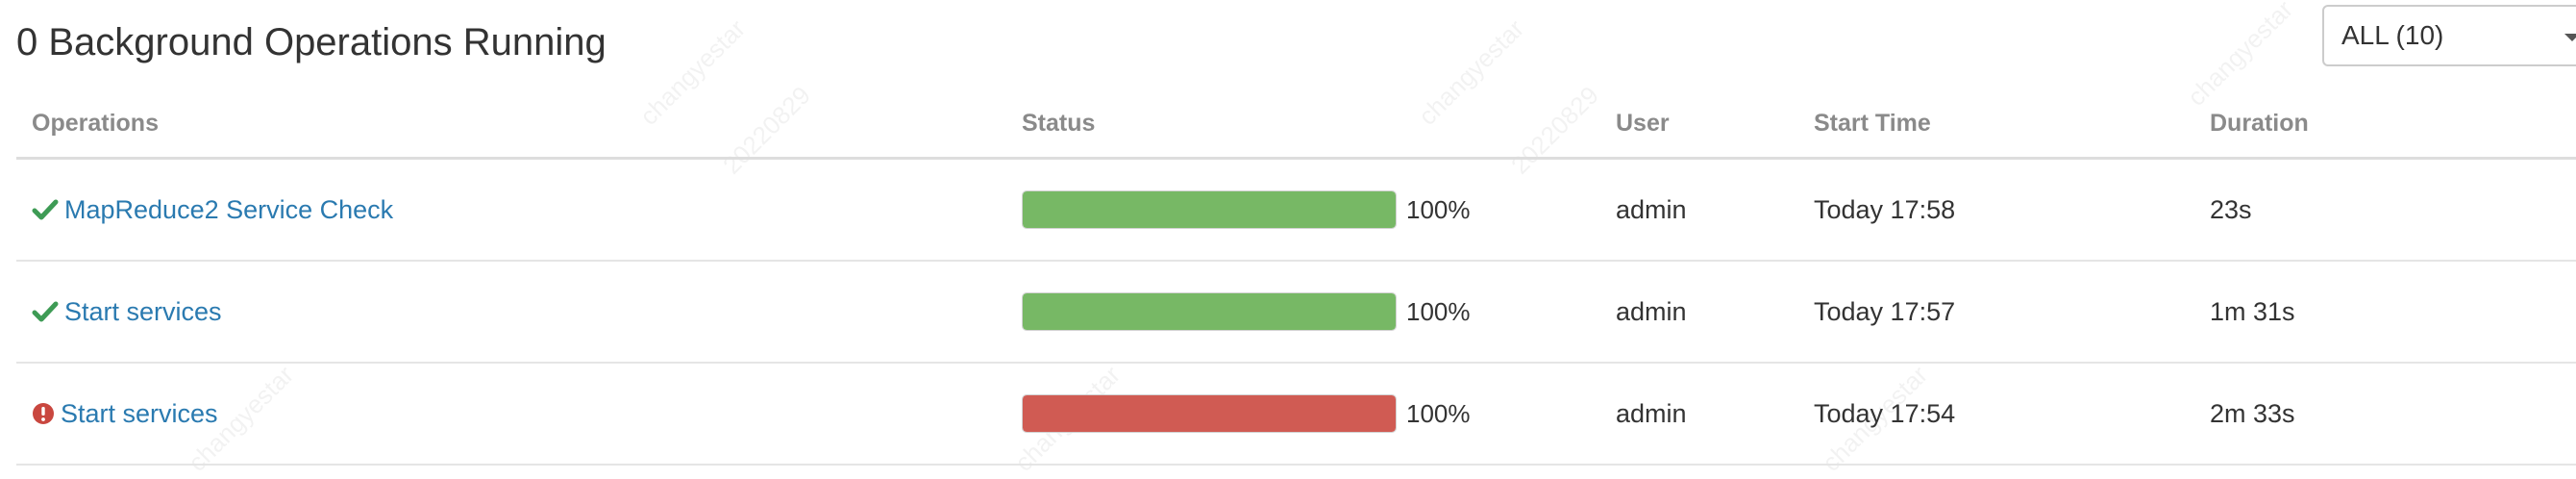 The height and width of the screenshot is (479, 2576). Describe the element at coordinates (1643, 123) in the screenshot. I see `column-header-user: User` at that location.